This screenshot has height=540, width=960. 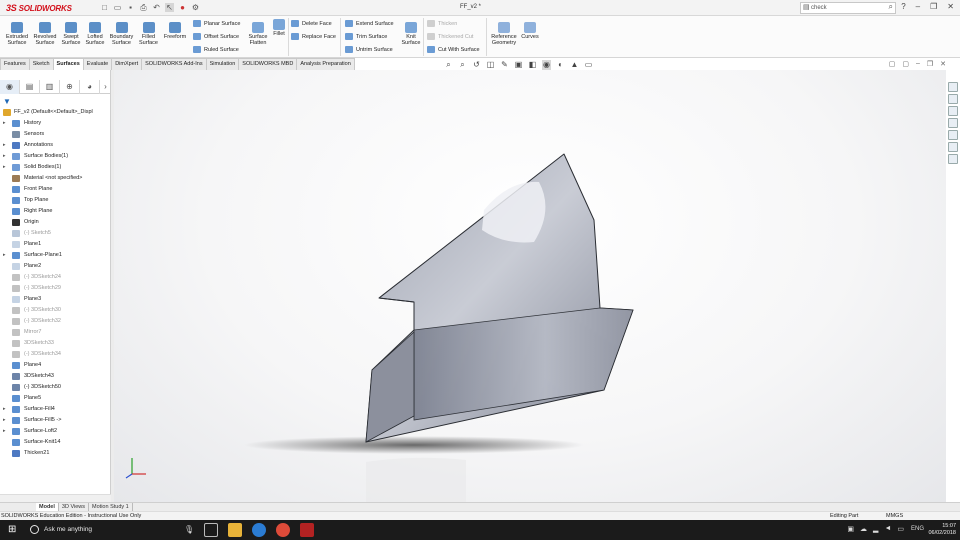 I want to click on boundary-surface-button: Boundary Surface, so click(x=121, y=34).